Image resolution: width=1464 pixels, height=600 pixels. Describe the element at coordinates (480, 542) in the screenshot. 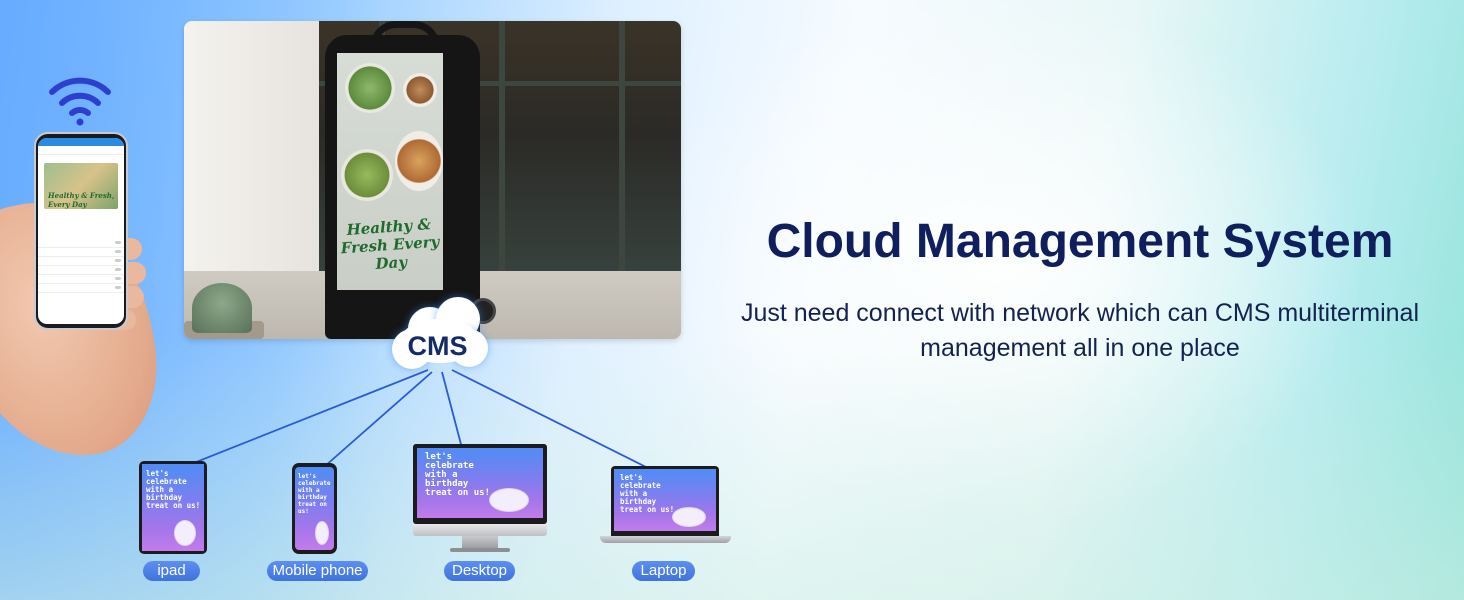

I see `desktop-stand` at that location.